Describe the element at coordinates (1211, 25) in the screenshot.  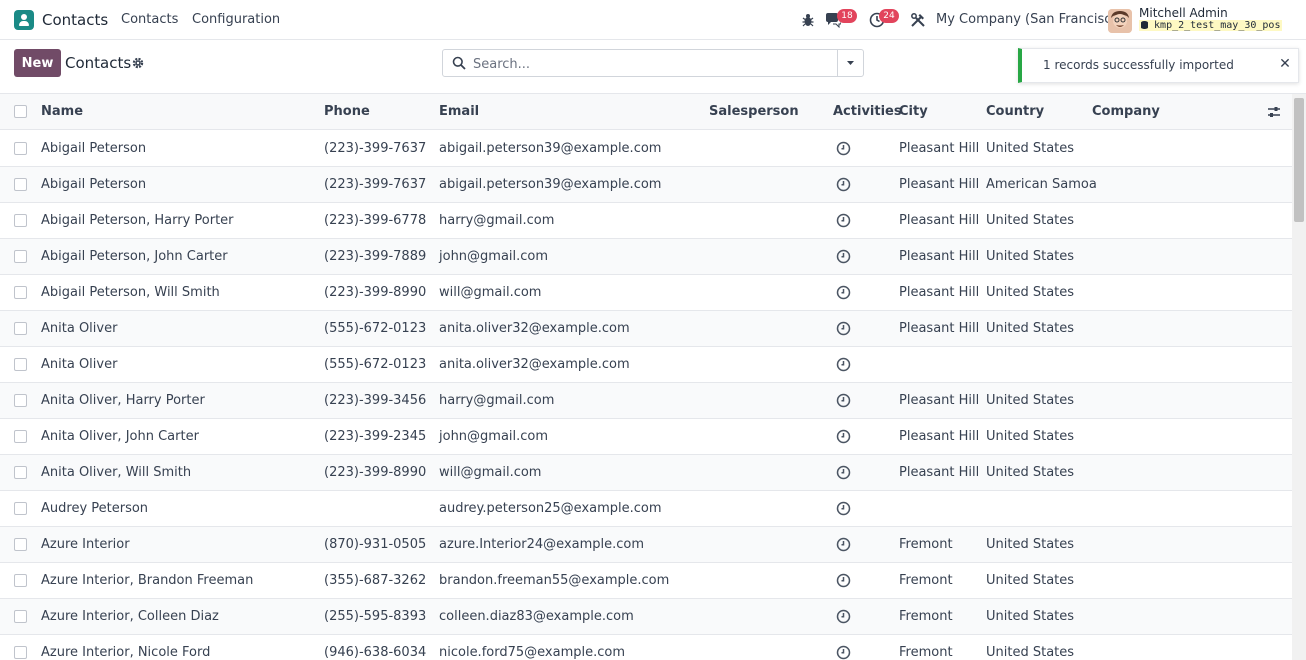
I see `database-name: kmp_2_test_may_30_pos` at that location.